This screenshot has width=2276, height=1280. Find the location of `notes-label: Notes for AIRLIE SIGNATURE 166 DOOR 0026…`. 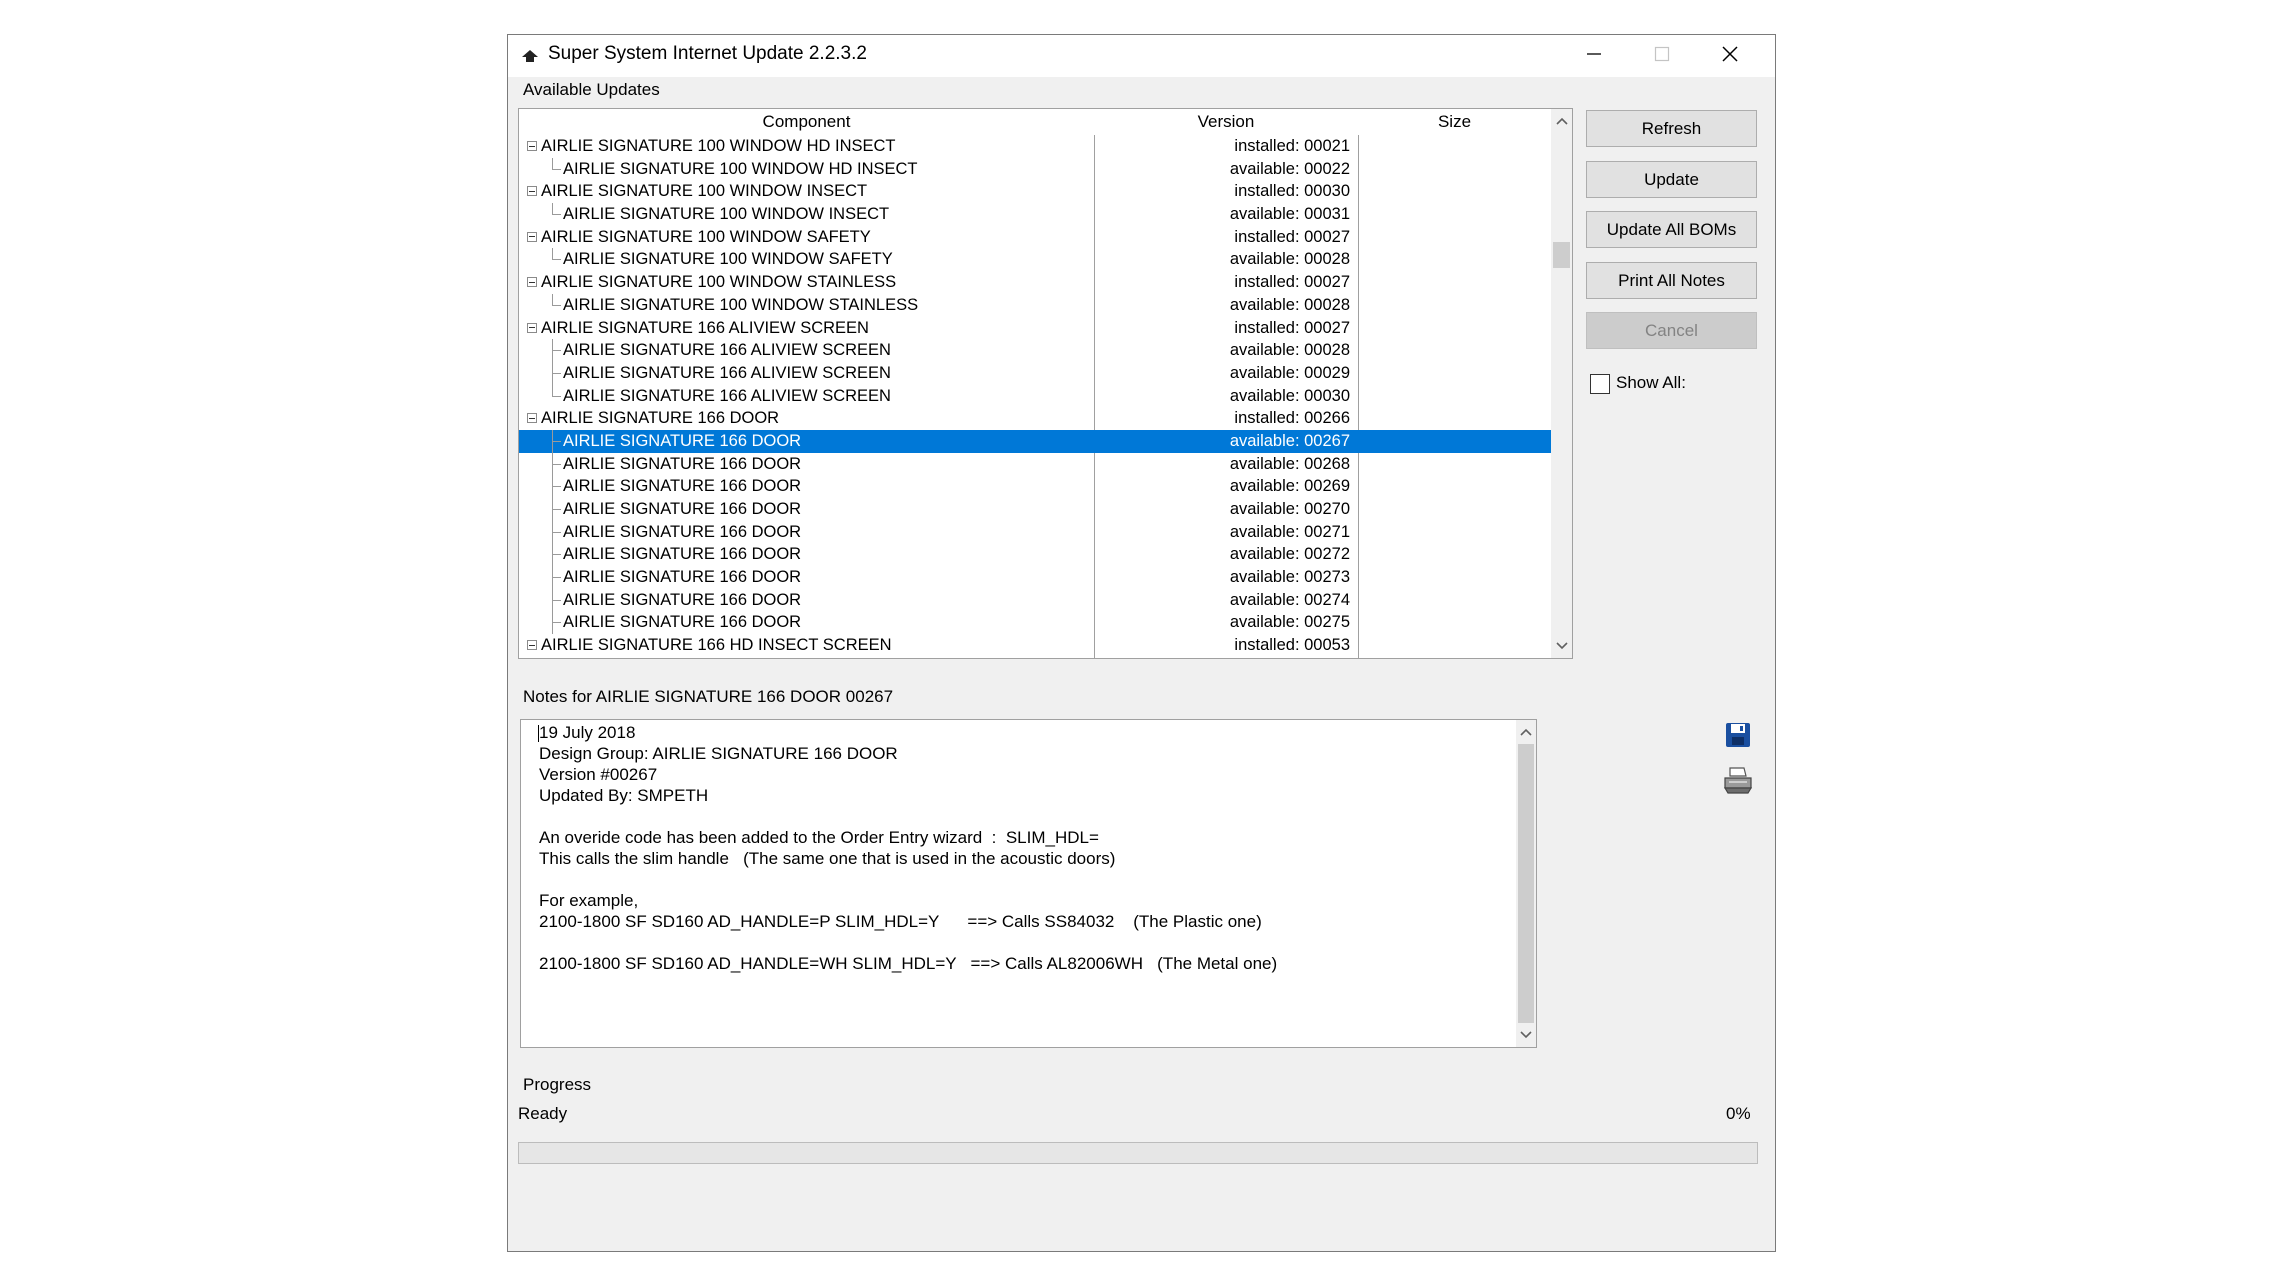

notes-label: Notes for AIRLIE SIGNATURE 166 DOOR 0026… is located at coordinates (708, 696).